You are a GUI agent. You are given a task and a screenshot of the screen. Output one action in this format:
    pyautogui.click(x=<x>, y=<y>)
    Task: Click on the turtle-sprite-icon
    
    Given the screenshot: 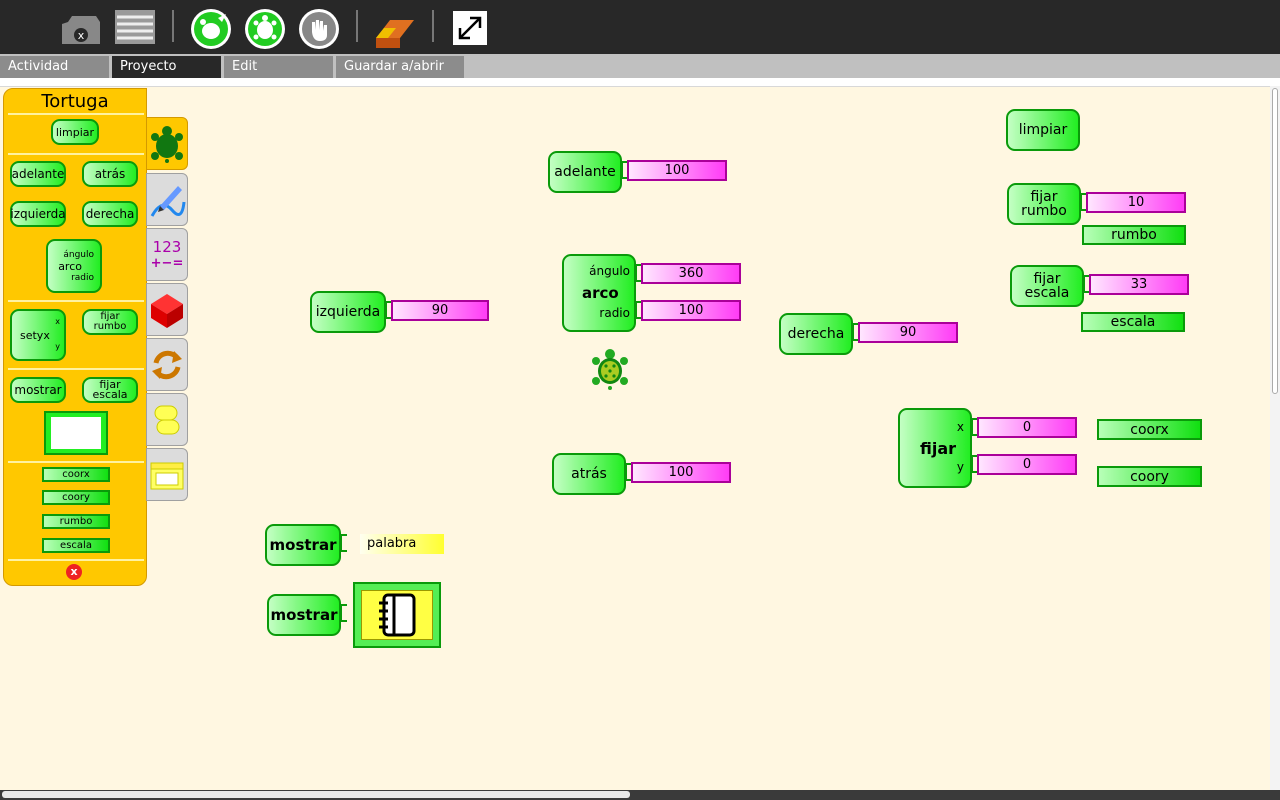 What is the action you would take?
    pyautogui.click(x=610, y=369)
    